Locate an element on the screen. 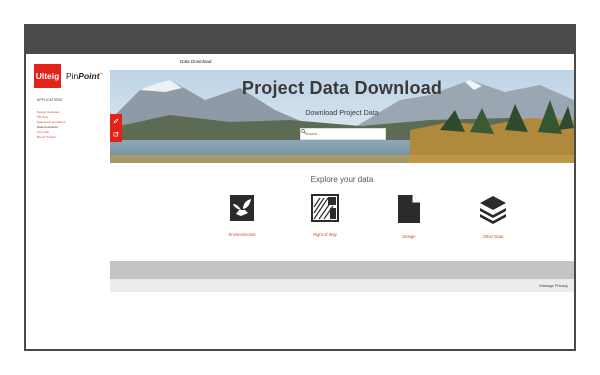  layers-icon is located at coordinates (493, 210).